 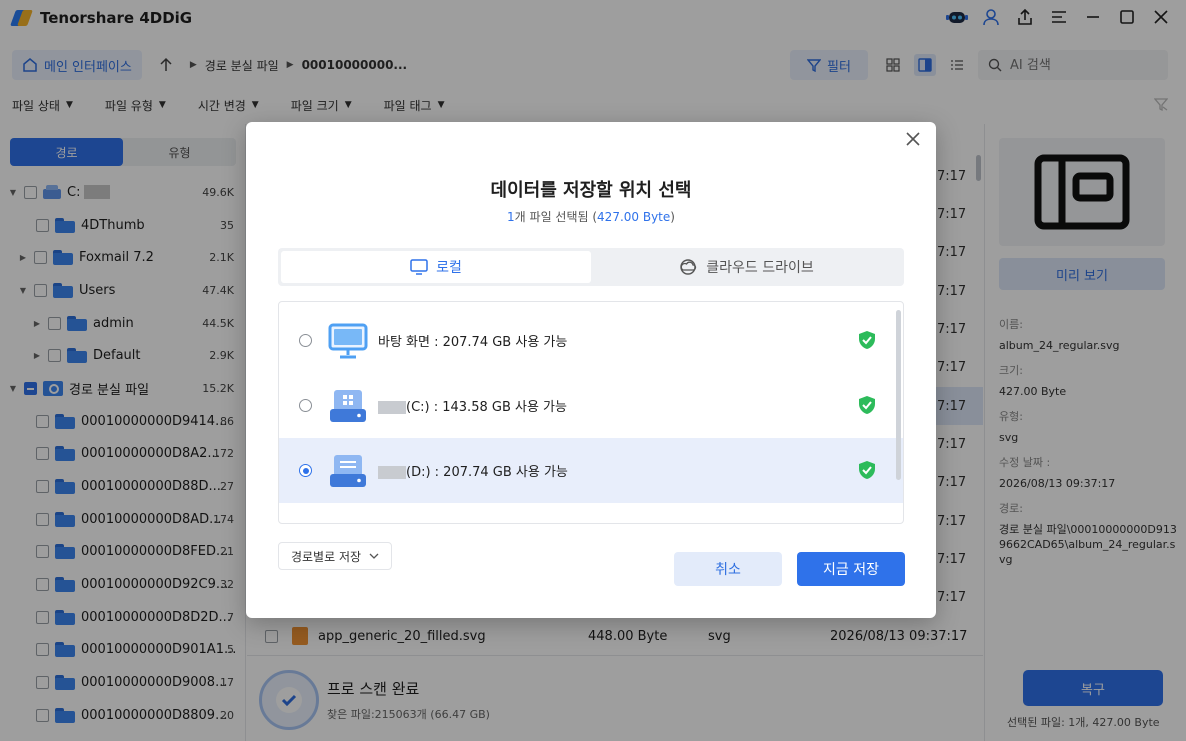 What do you see at coordinates (473, 342) in the screenshot?
I see `drive-label: 바탕 화면 : 207.74 GB 사용 가능` at bounding box center [473, 342].